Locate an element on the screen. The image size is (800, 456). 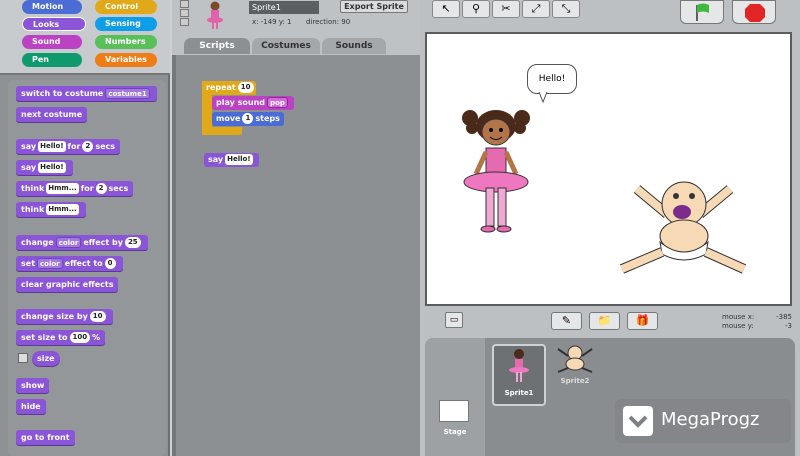
block-size-reporter: size is located at coordinates (46, 358).